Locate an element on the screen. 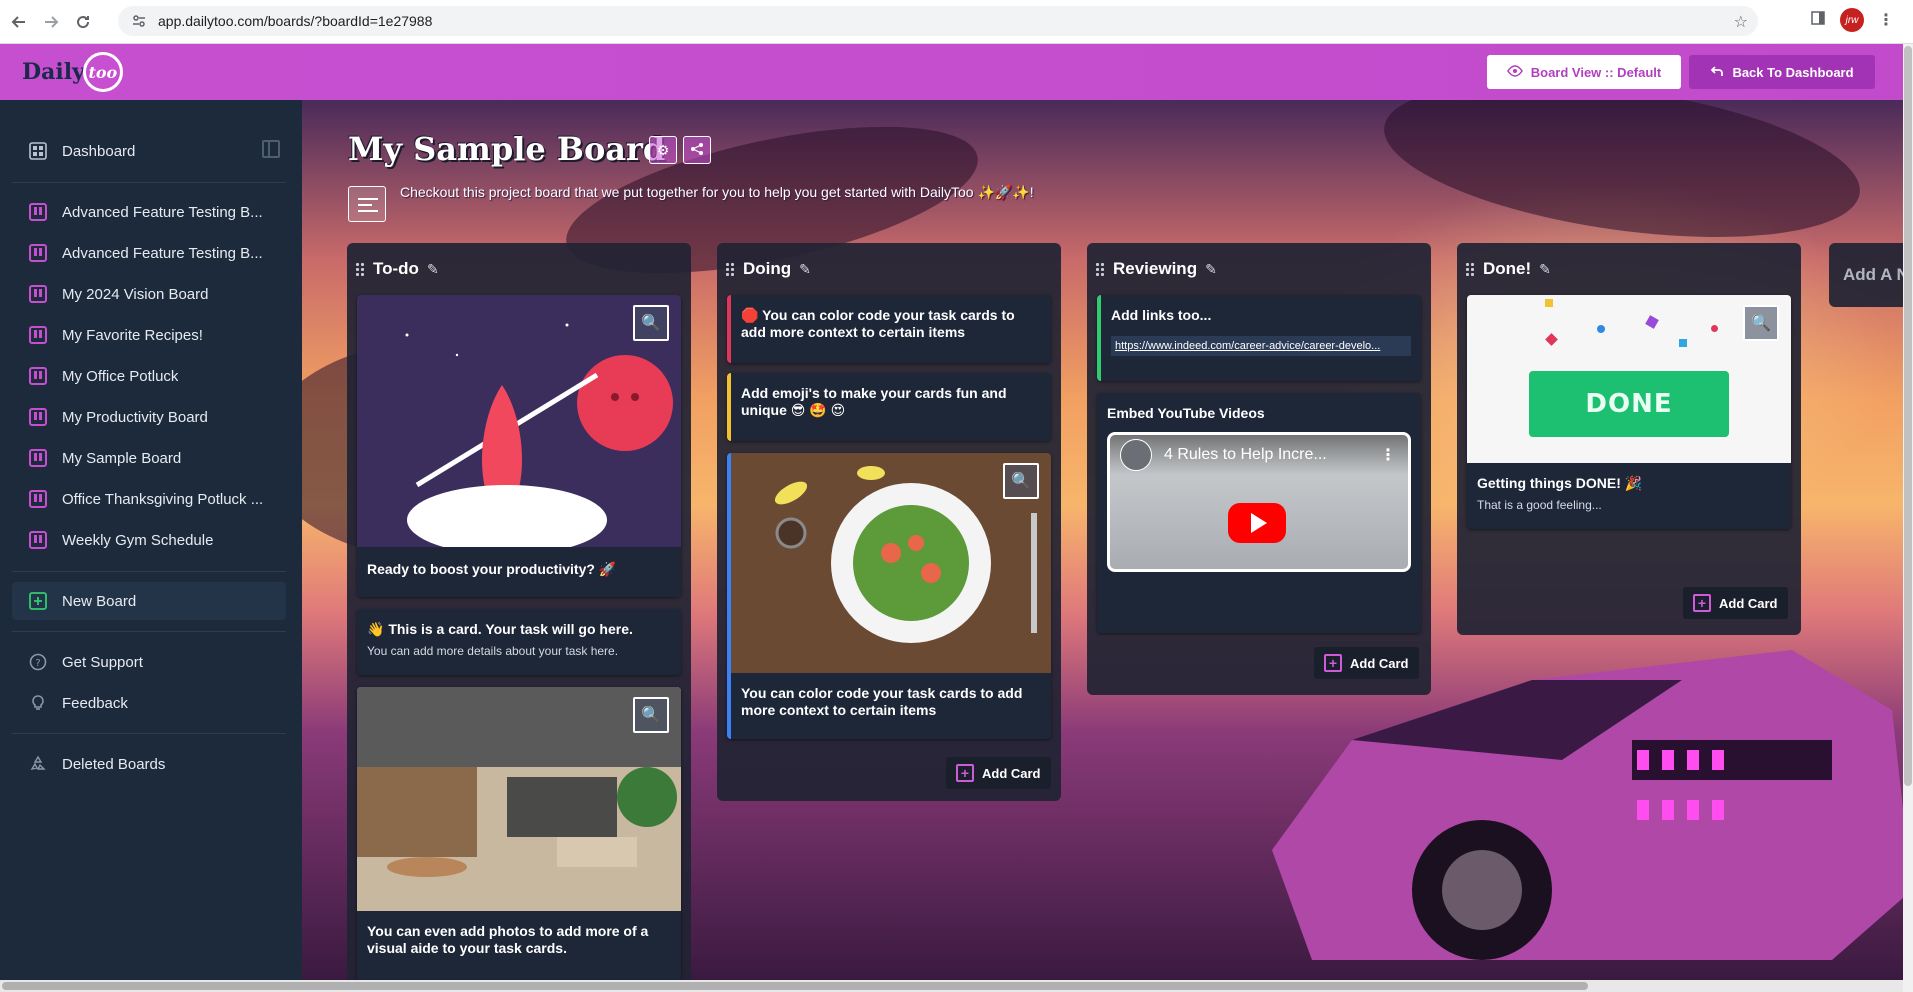 This screenshot has width=1913, height=992. sidebar-item-board: My Office Potluck is located at coordinates (149, 376).